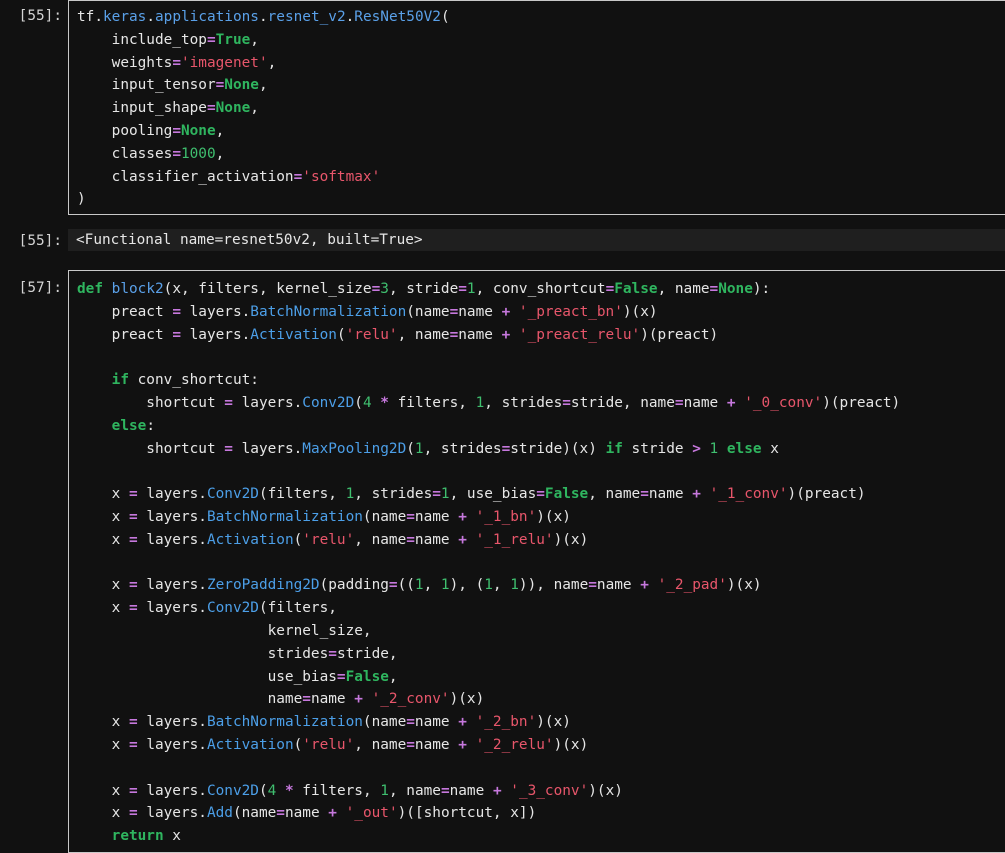  Describe the element at coordinates (232, 608) in the screenshot. I see `code-token: Conv2D` at that location.